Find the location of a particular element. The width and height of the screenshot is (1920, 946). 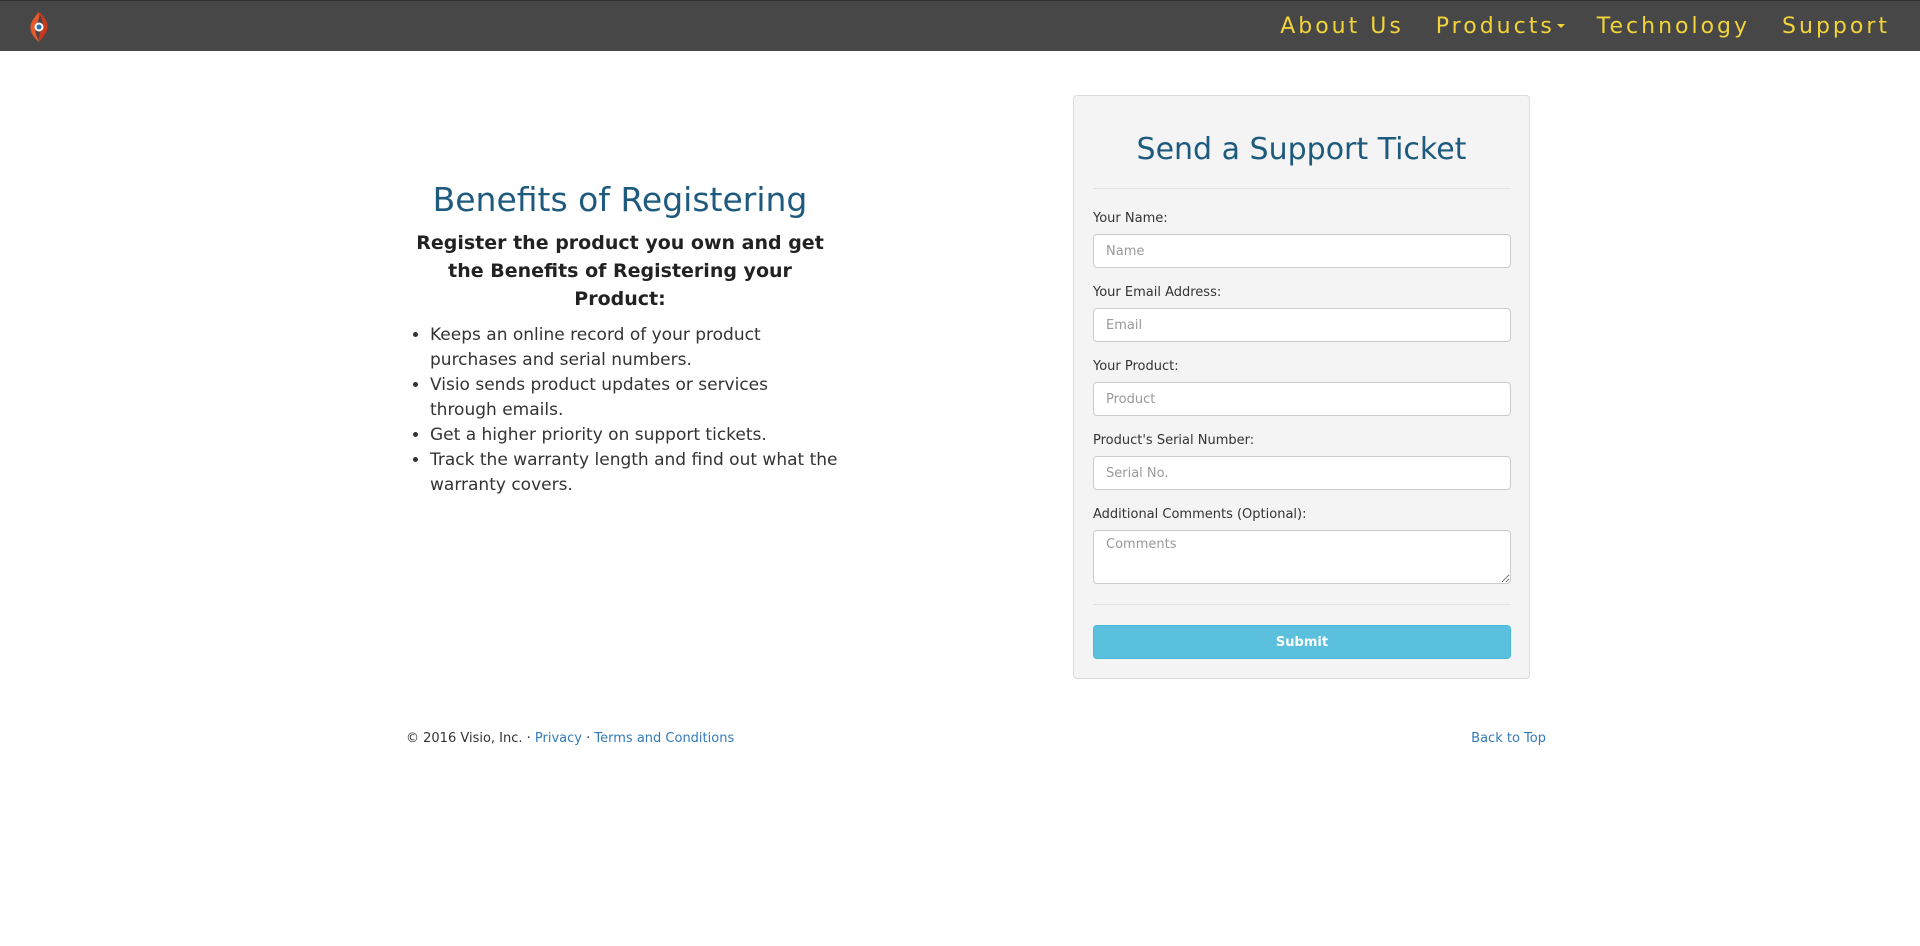

terms-link: Terms and Conditions is located at coordinates (664, 738).